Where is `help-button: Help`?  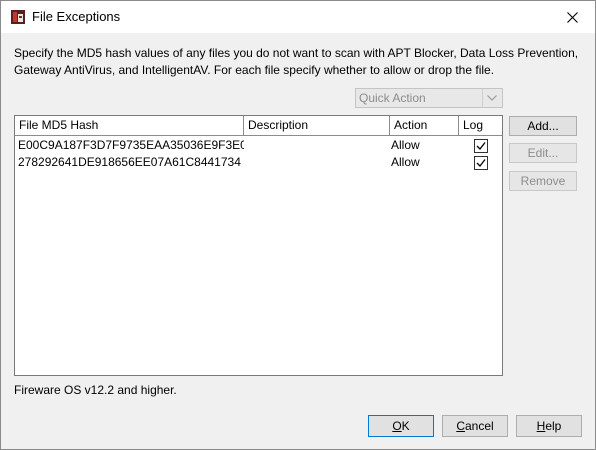 help-button: Help is located at coordinates (549, 426).